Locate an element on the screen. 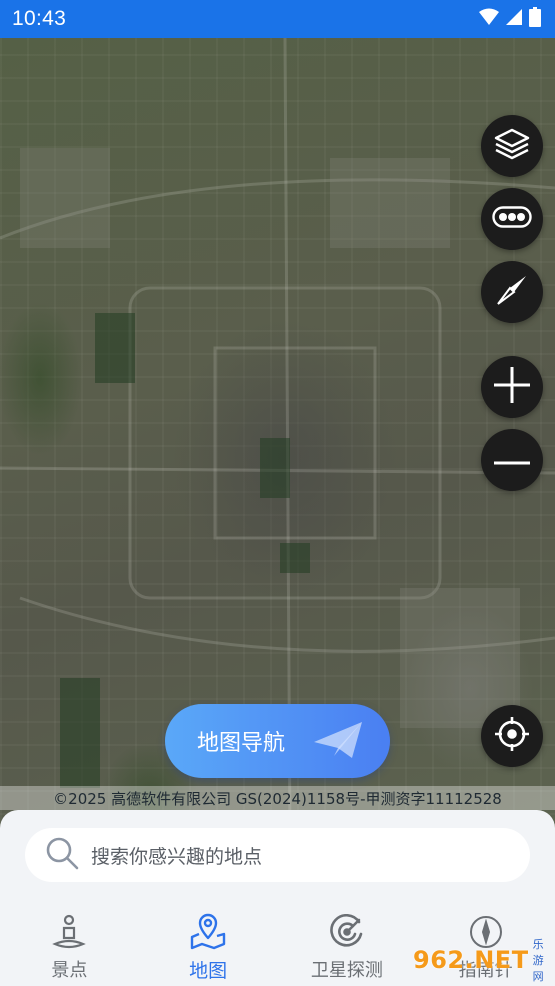 Image resolution: width=555 pixels, height=986 pixels. battery-icon is located at coordinates (535, 19).